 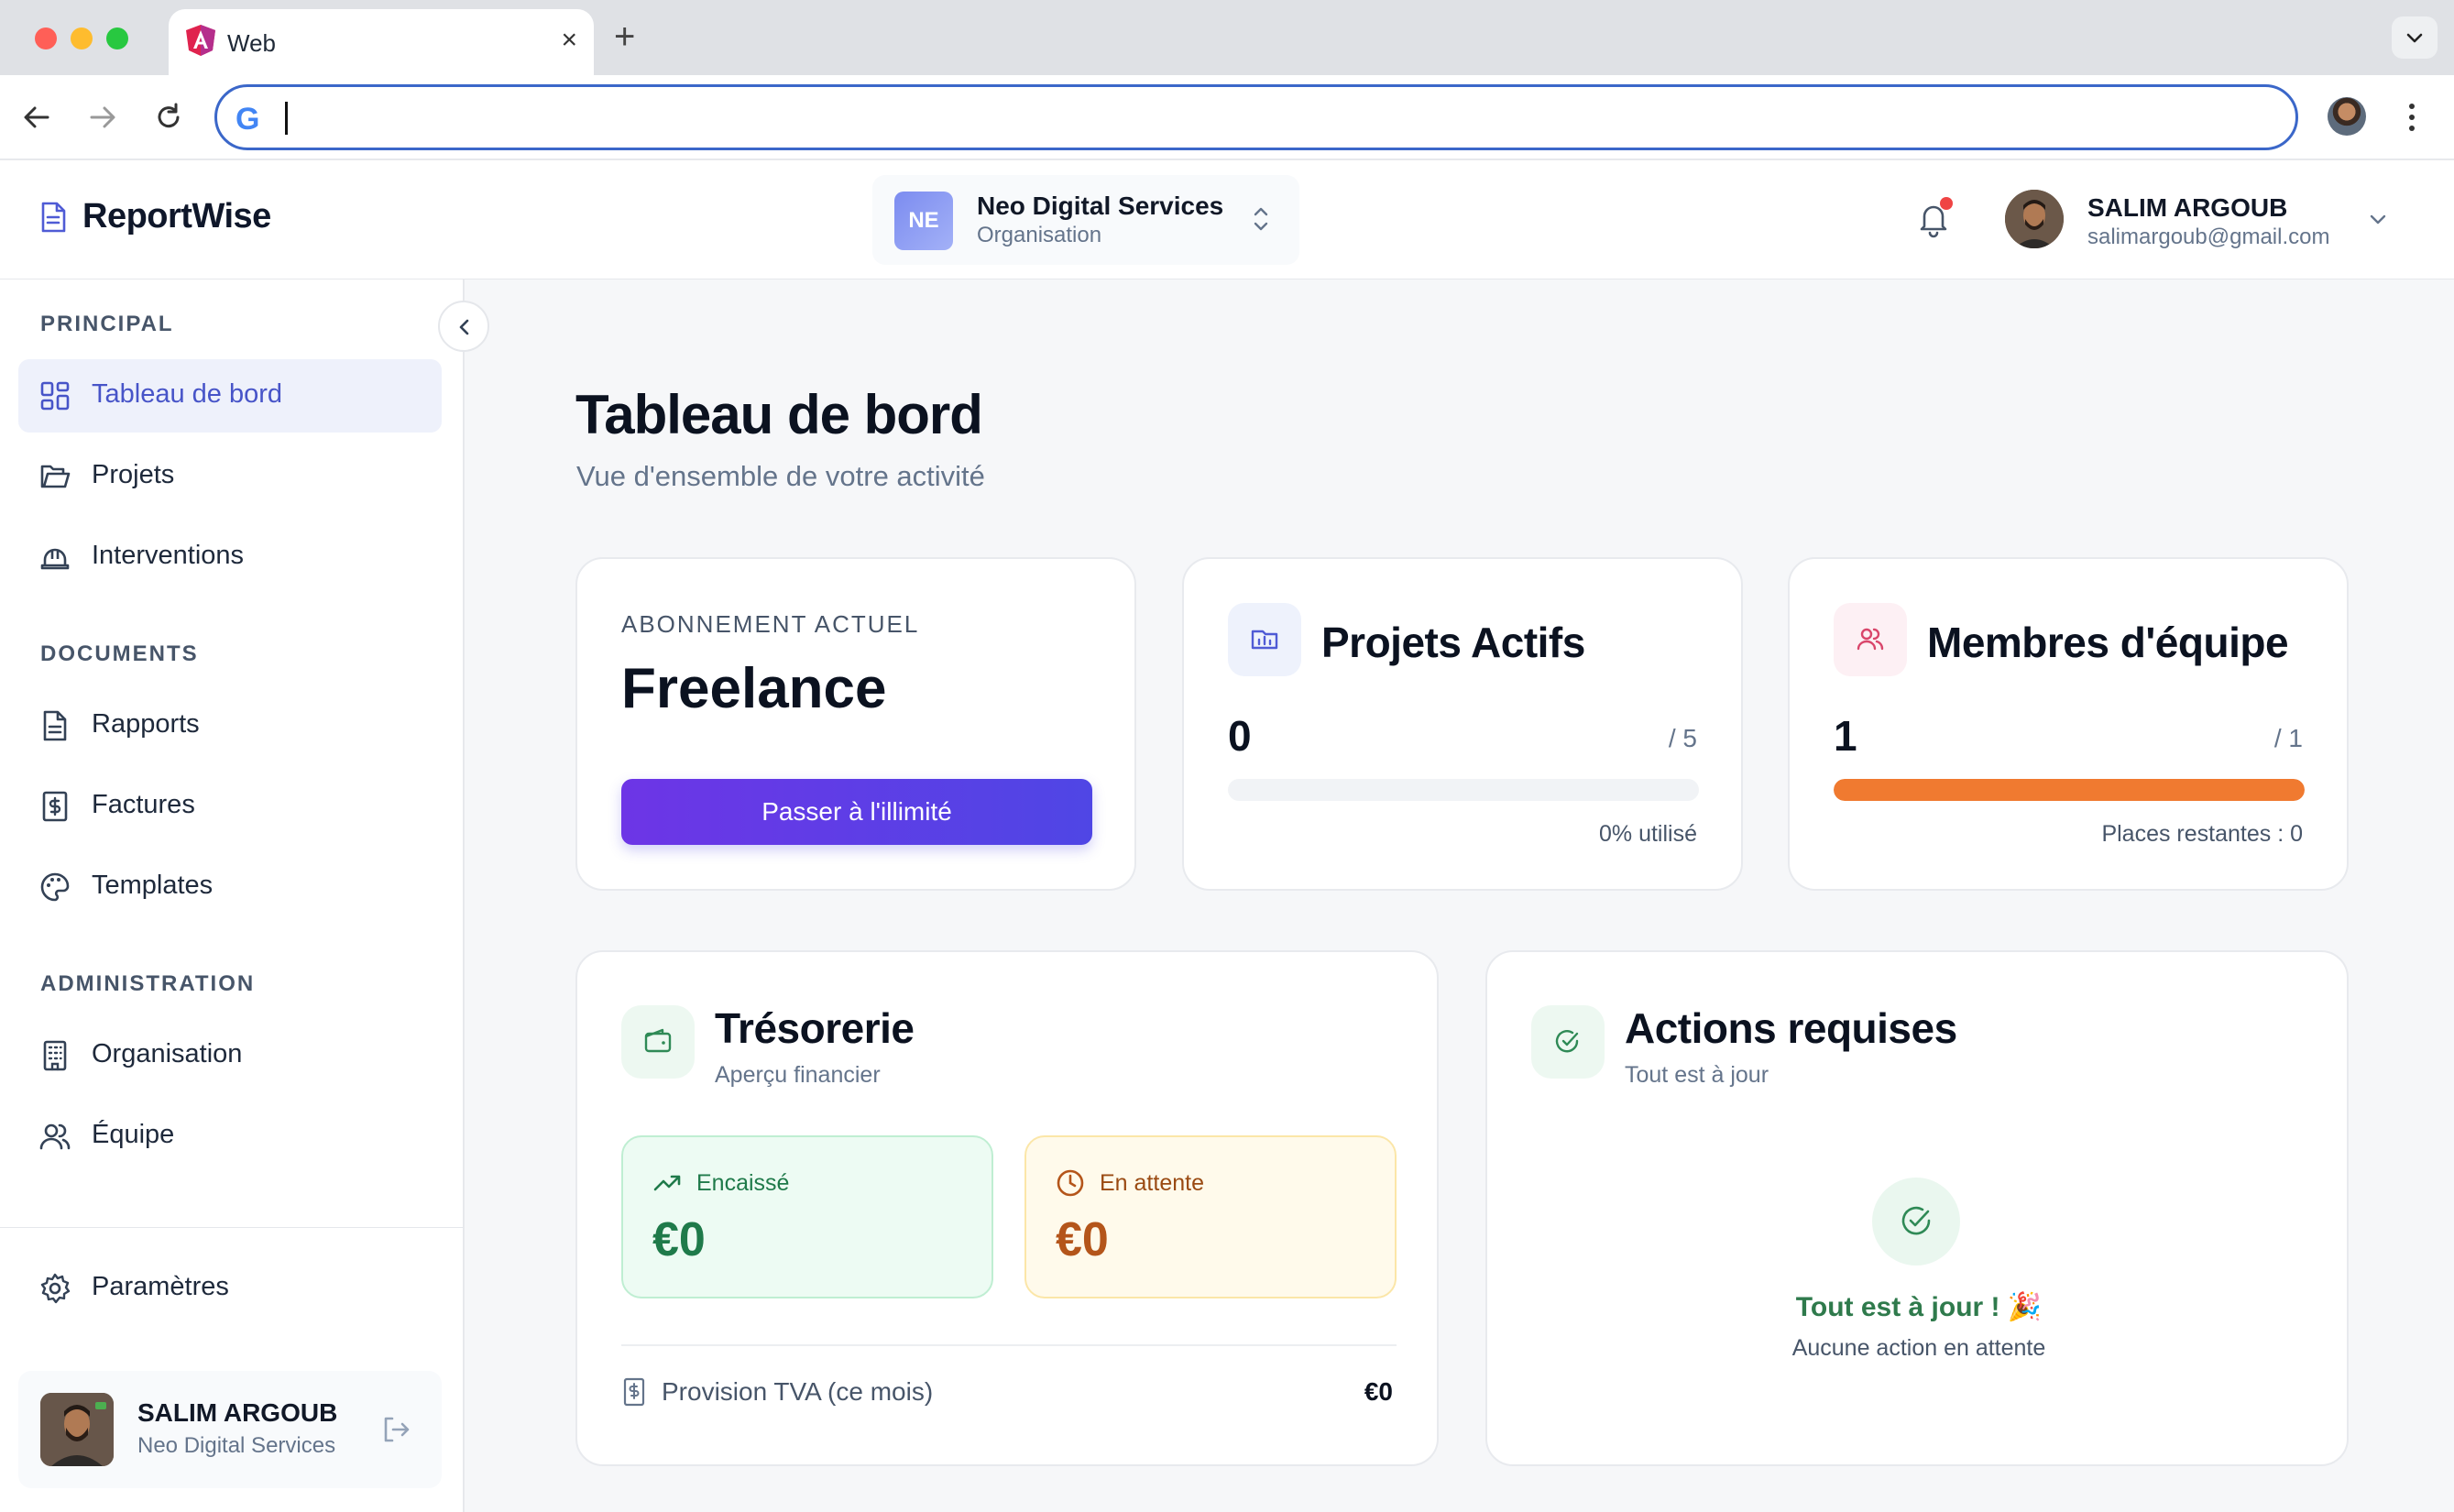 I want to click on organisation-switcher: NE Neo Digital Services Organisation, so click(x=1085, y=220).